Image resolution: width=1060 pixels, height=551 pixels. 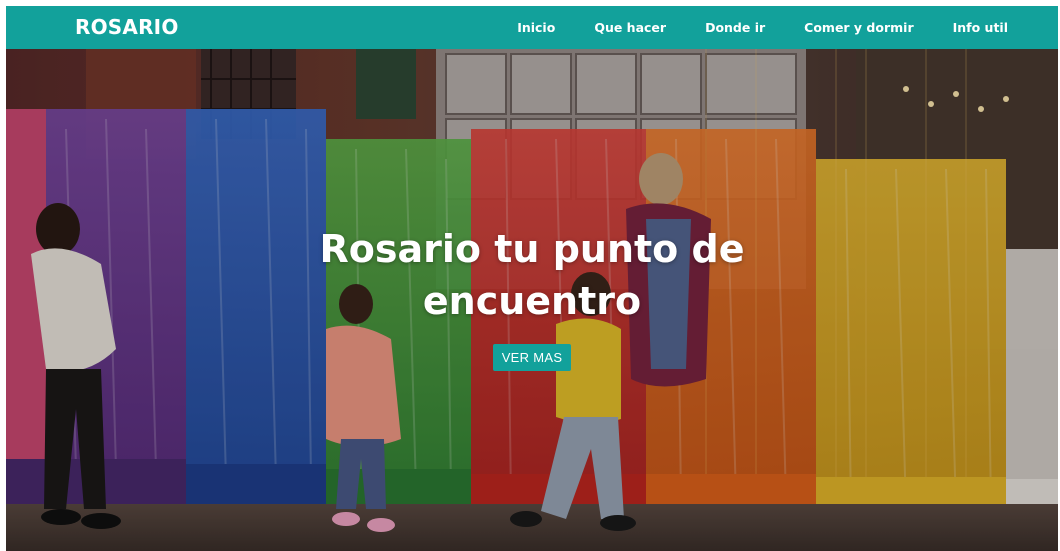 I want to click on ver-mas-button: VER MAS, so click(x=532, y=357).